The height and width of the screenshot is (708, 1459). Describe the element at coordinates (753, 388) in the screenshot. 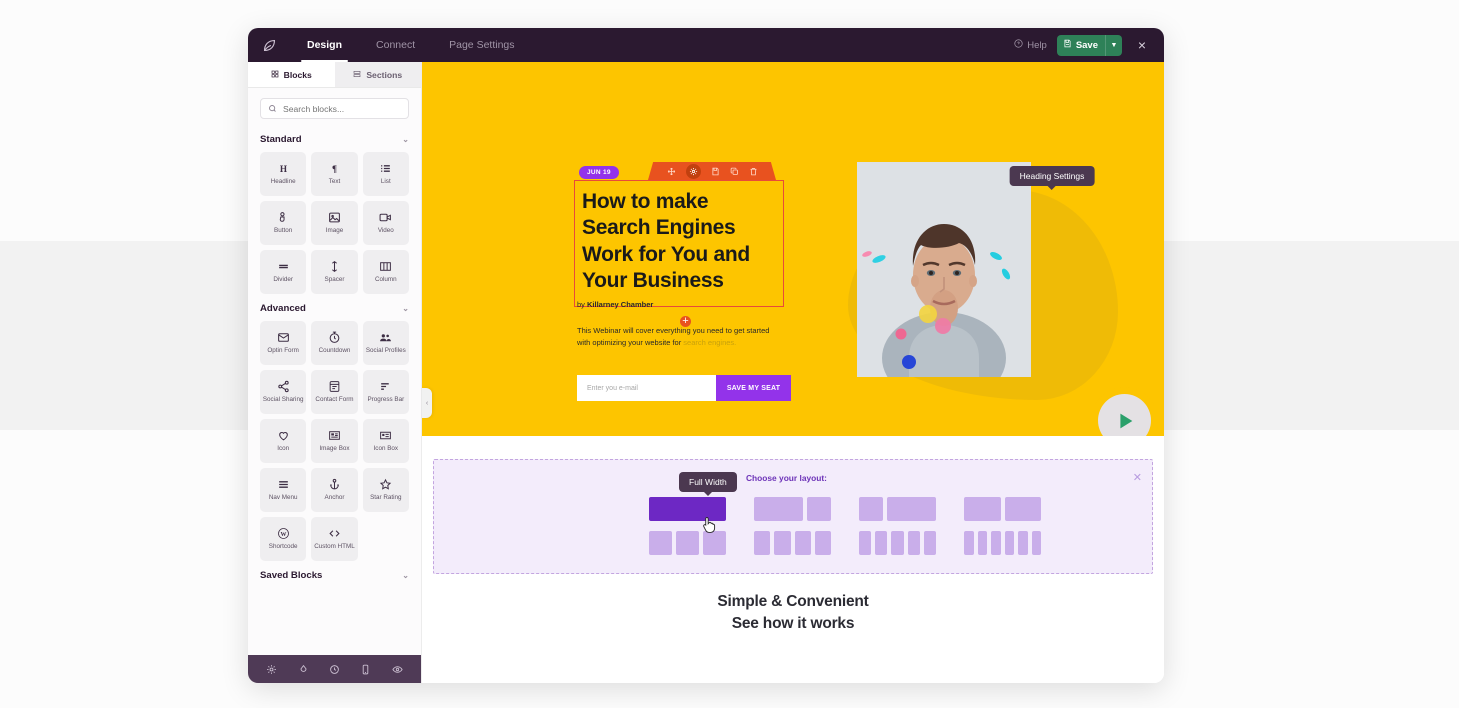

I see `save-my-seat-button: SAVE MY SEAT` at that location.